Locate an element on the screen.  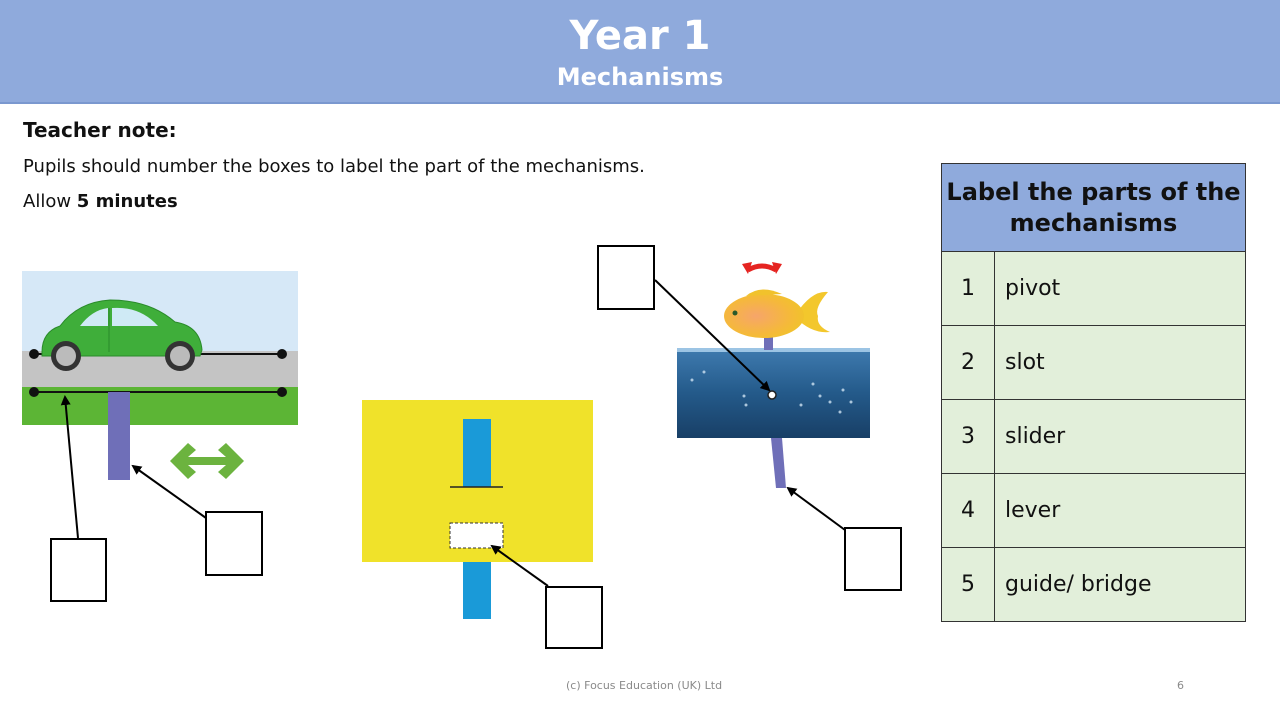
answer-box-slot is located at coordinates (574, 617).